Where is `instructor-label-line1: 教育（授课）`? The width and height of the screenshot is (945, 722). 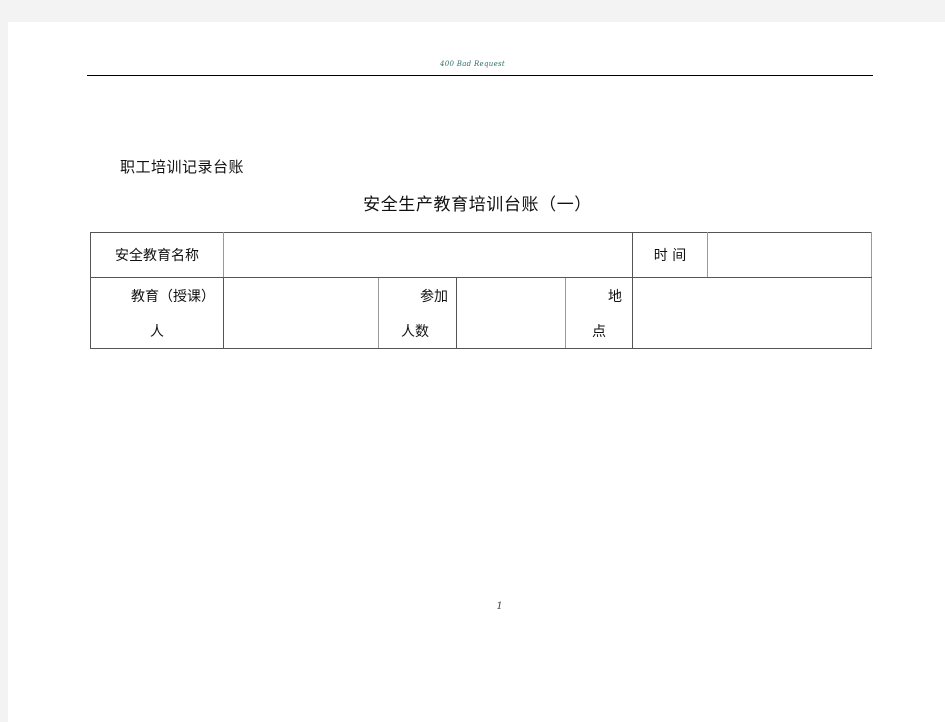
instructor-label-line1: 教育（授课） is located at coordinates (173, 296).